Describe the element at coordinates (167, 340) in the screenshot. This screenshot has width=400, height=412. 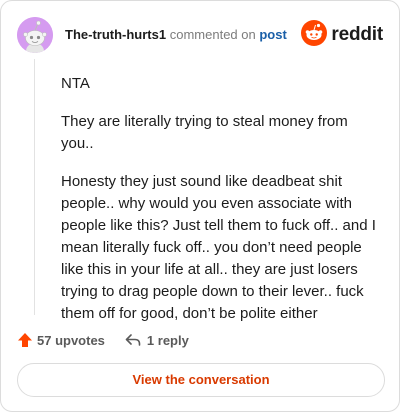
I see `reply-count: 1 reply` at that location.